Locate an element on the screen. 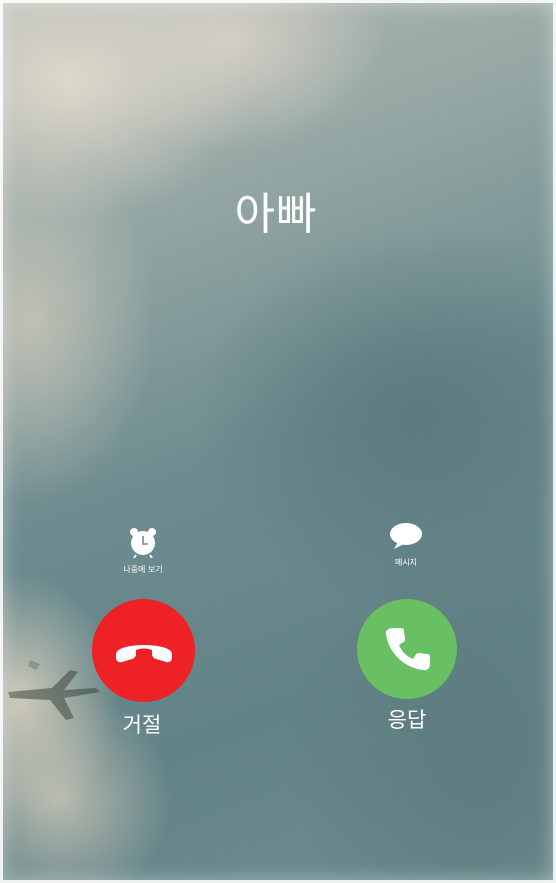  phone-hangup-icon is located at coordinates (143, 653).